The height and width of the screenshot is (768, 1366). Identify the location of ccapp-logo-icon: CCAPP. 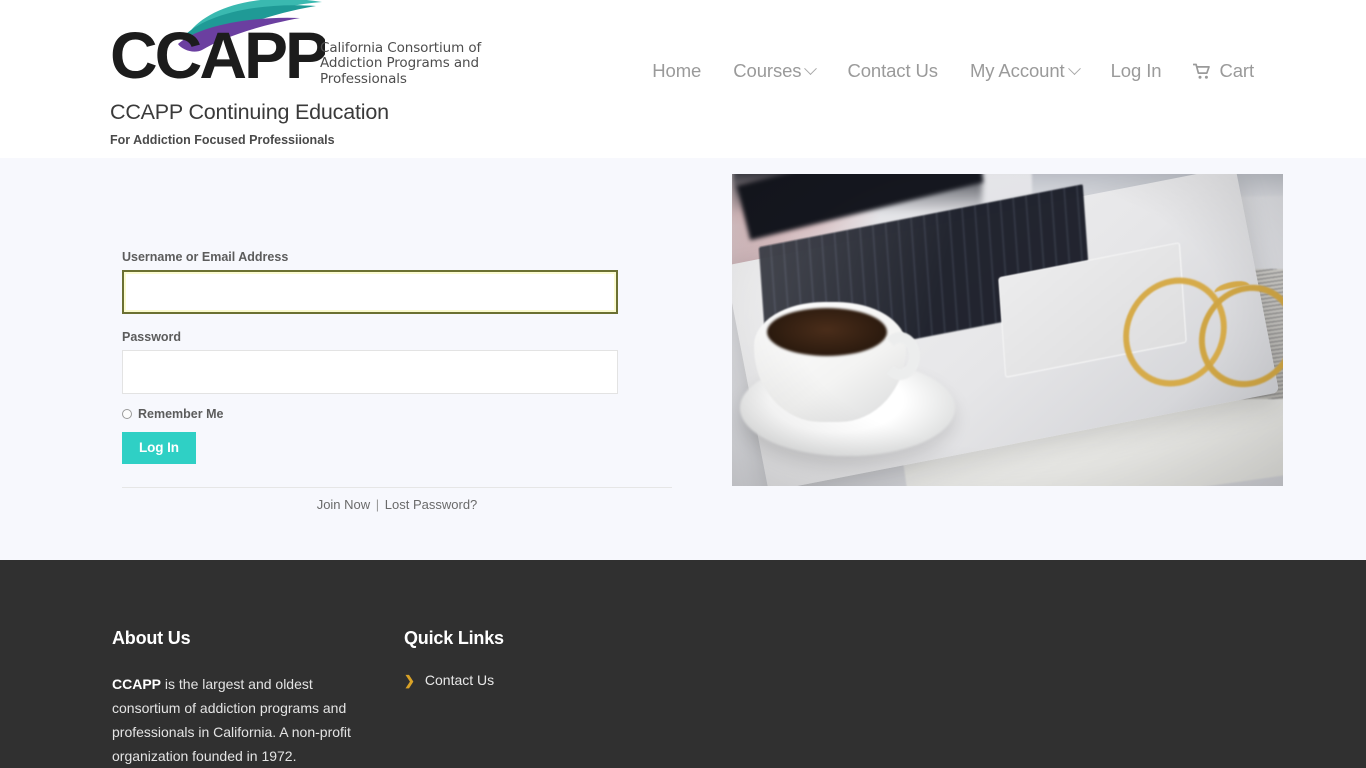
(217, 44).